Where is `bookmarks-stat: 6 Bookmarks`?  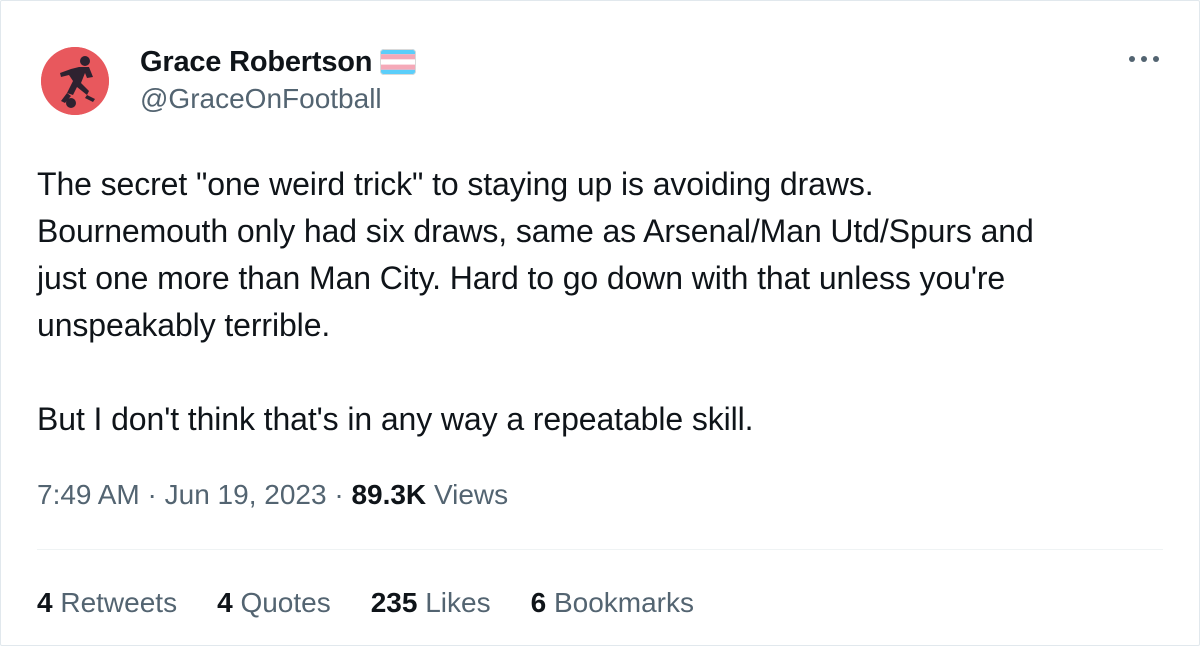 bookmarks-stat: 6 Bookmarks is located at coordinates (612, 603).